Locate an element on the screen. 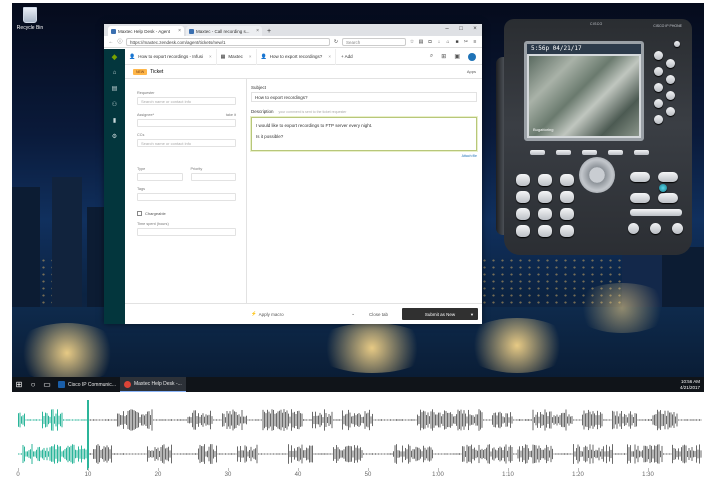  browser-tab: Maxtec Help Desk - Agent × is located at coordinates (146, 31).